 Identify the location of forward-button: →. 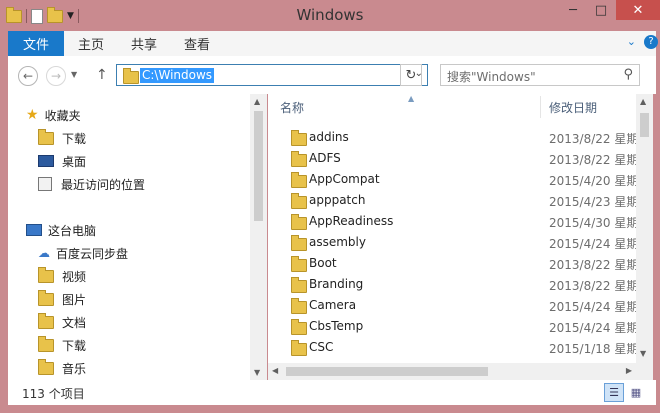
(56, 76).